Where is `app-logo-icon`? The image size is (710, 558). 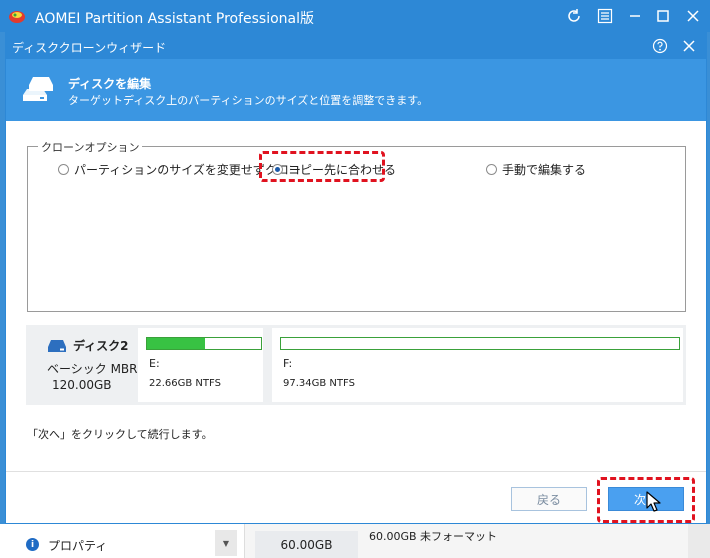 app-logo-icon is located at coordinates (17, 17).